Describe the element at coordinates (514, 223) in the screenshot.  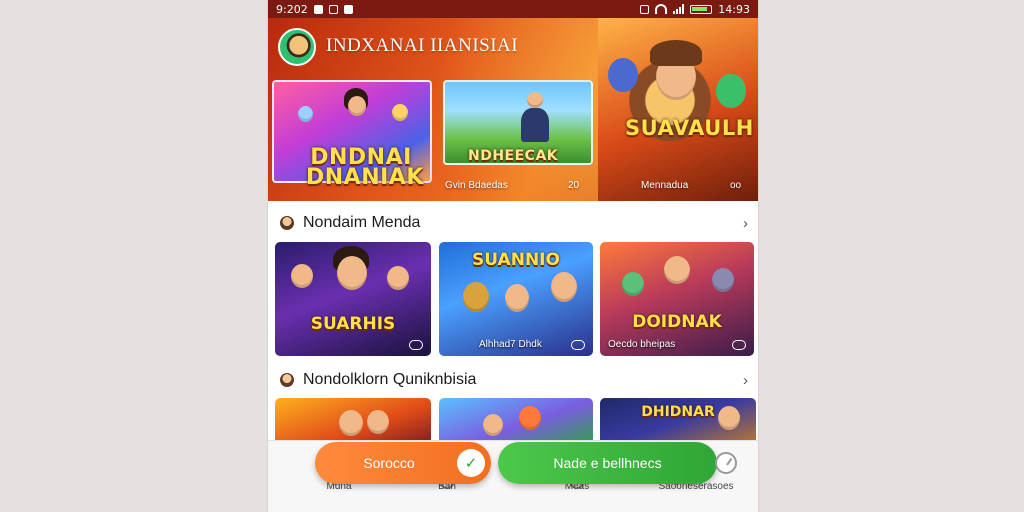
I see `section-header-1: Nondaim Menda ›` at that location.